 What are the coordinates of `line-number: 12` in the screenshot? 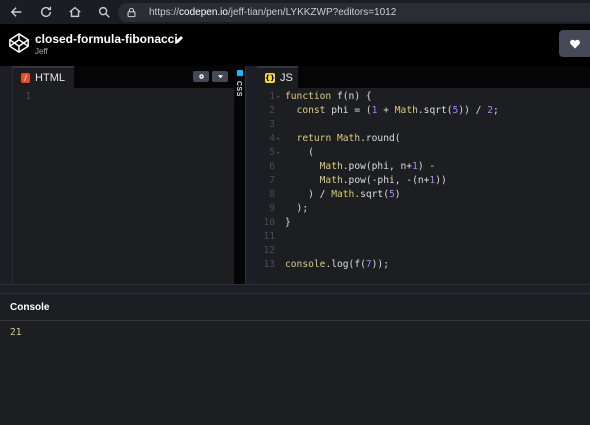 It's located at (269, 250).